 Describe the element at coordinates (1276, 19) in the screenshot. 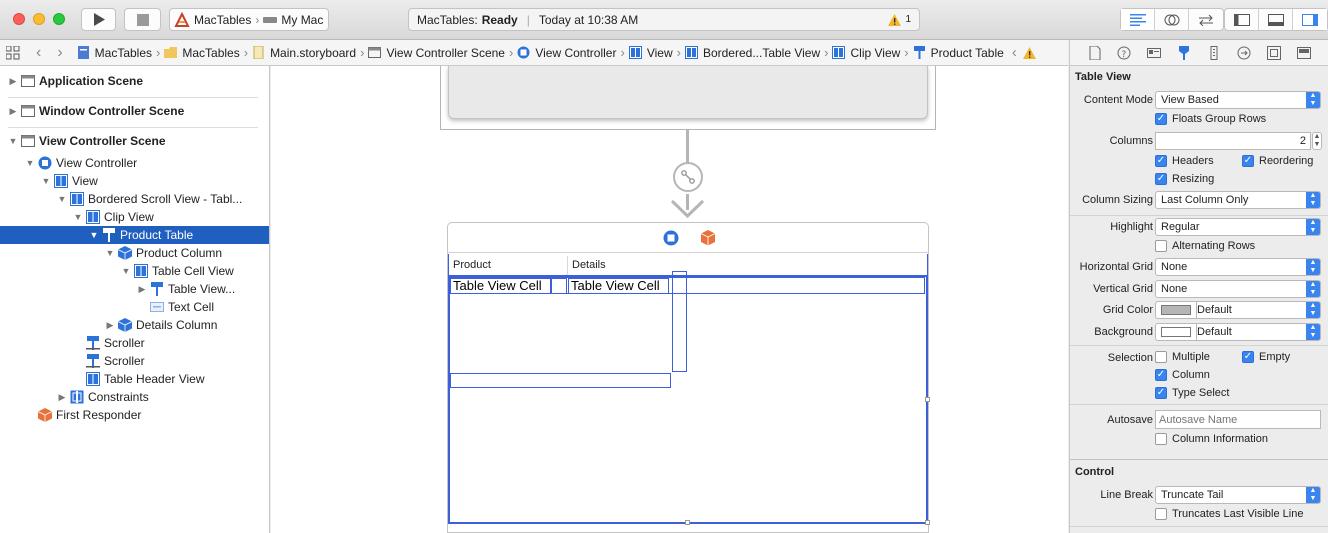

I see `debug-toggle-button` at that location.